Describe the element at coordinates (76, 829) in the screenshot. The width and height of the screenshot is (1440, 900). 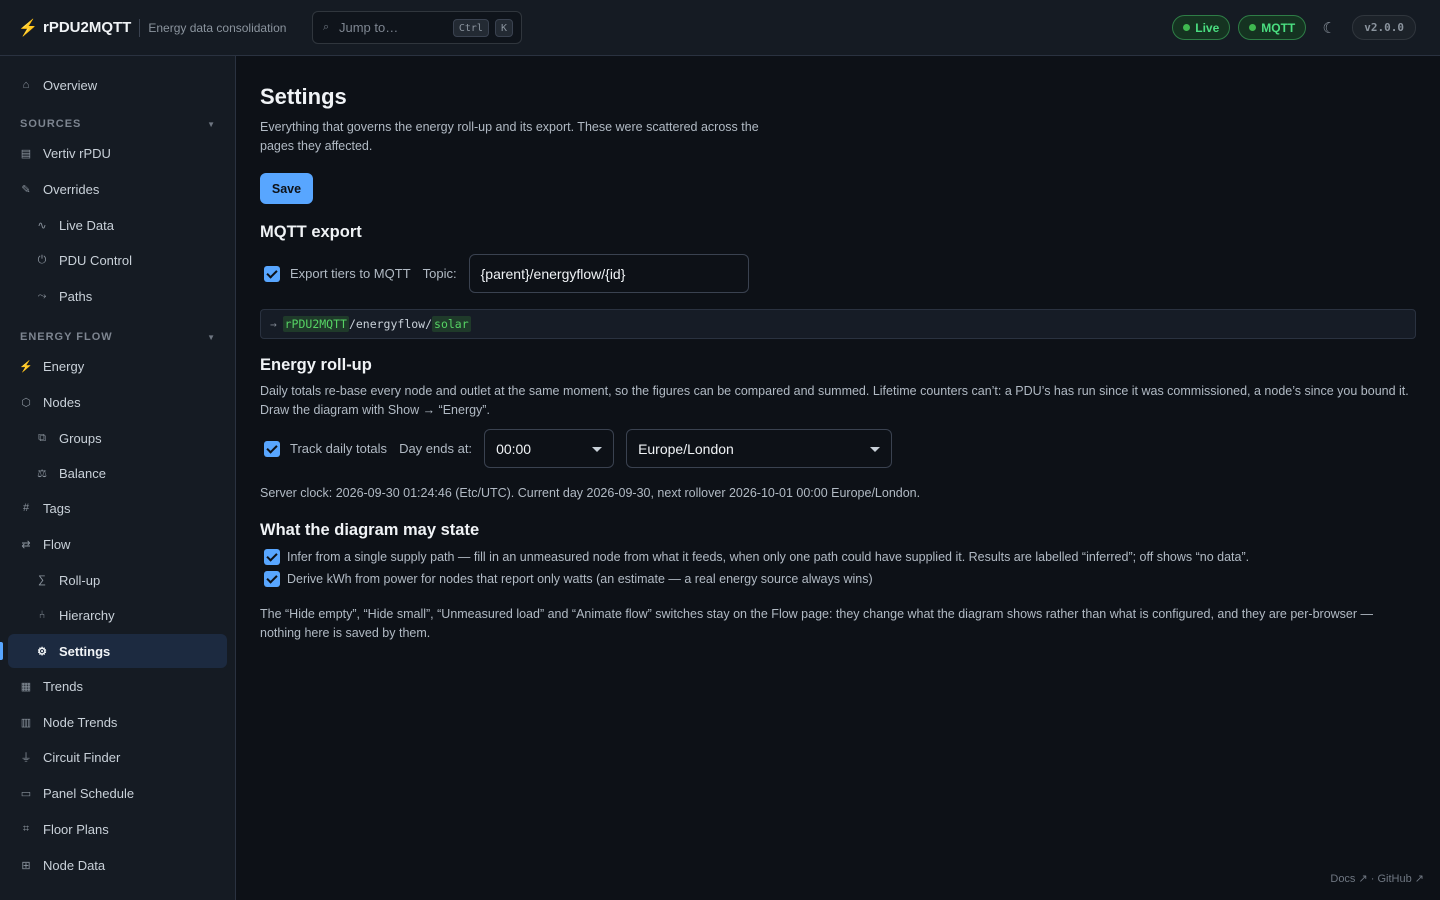
I see `sidebar-item-label: Floor Plans` at that location.